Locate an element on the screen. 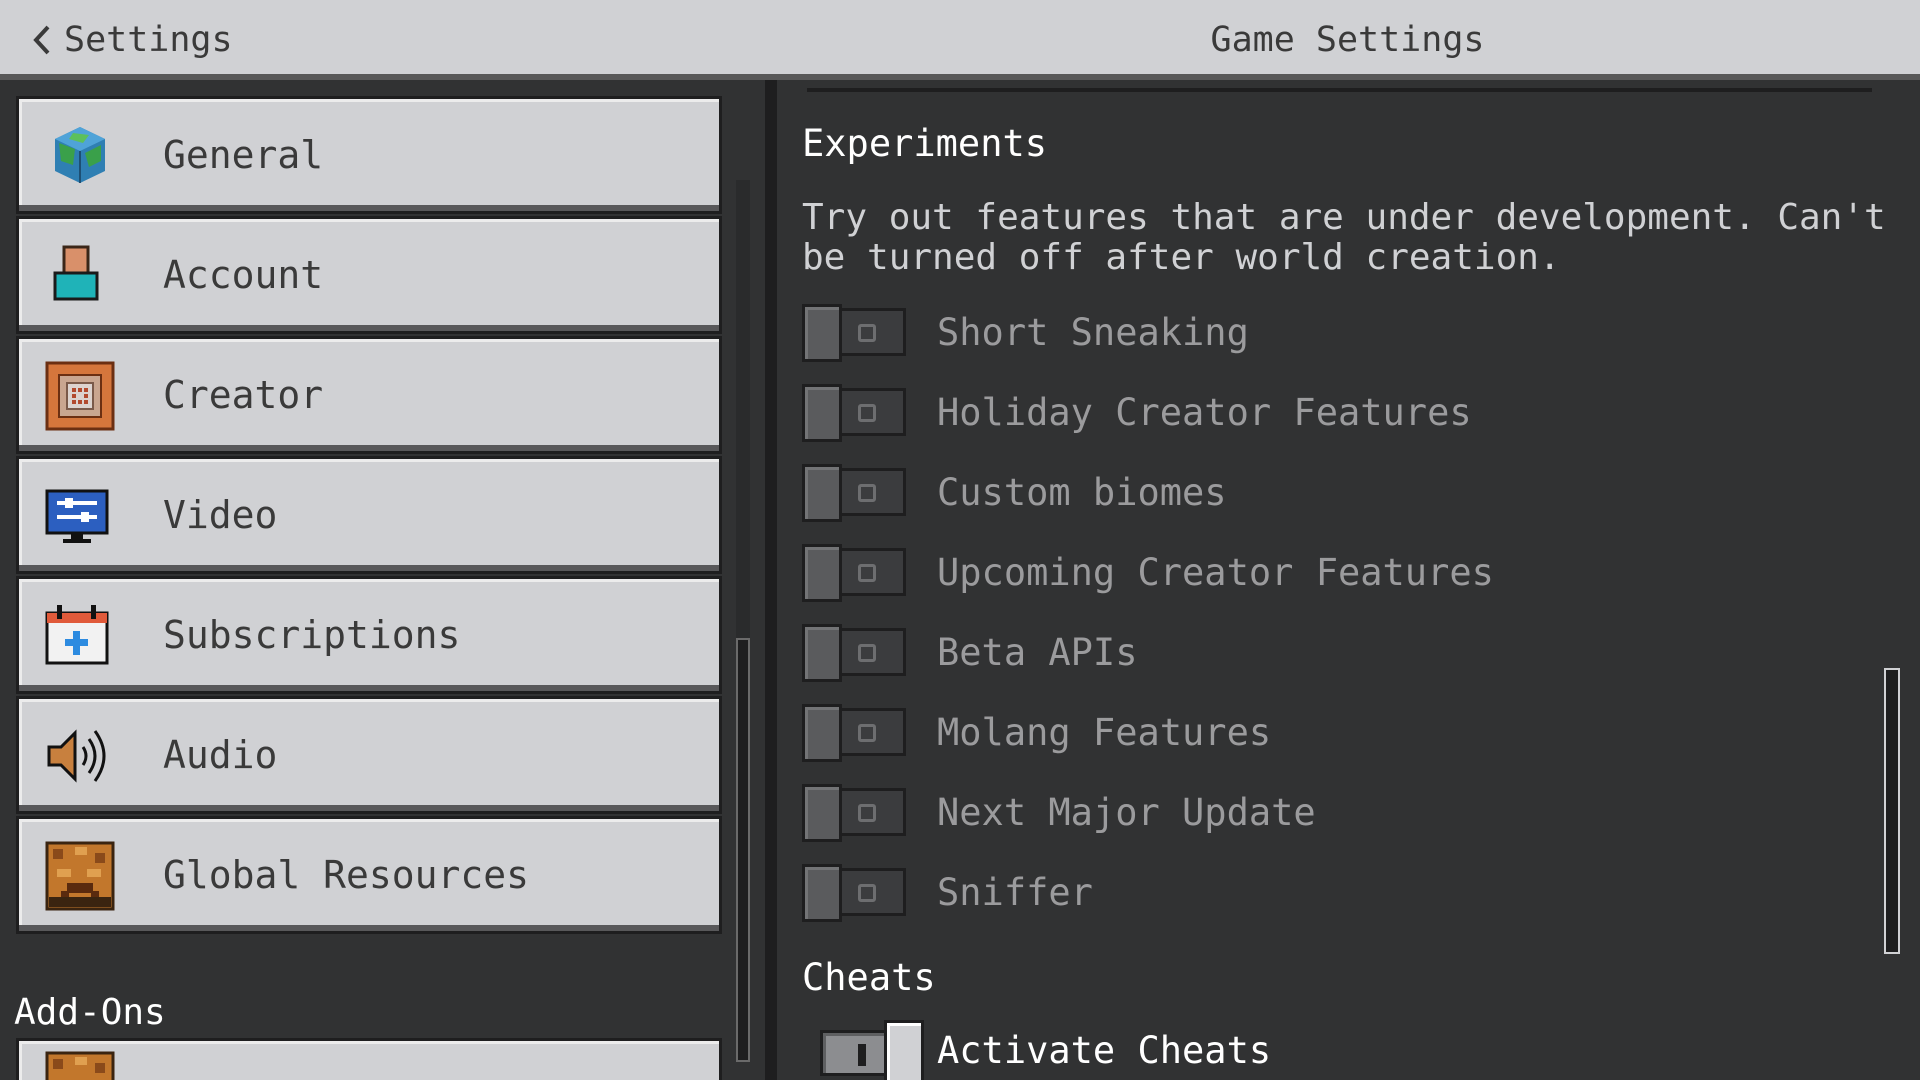  divider is located at coordinates (1339, 90).